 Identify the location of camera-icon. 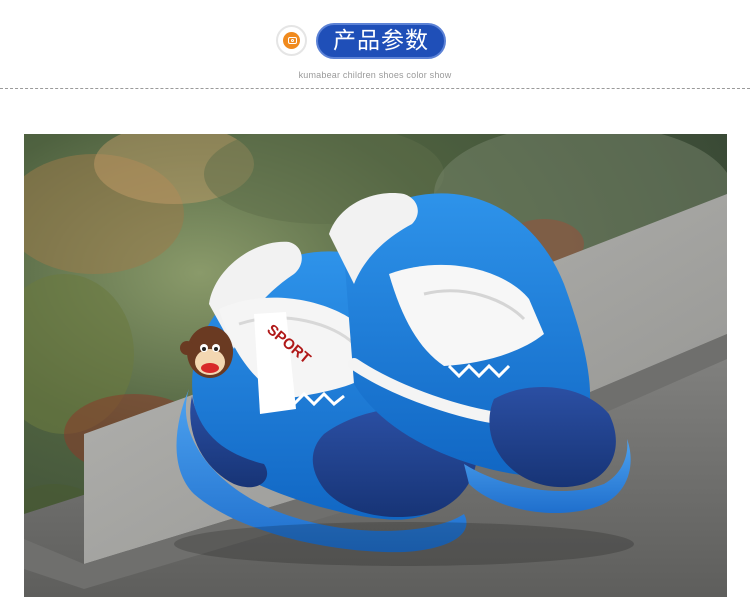
(292, 40).